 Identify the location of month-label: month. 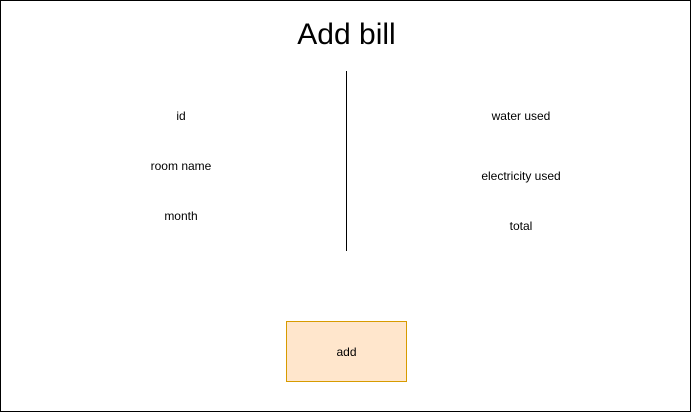
(181, 216).